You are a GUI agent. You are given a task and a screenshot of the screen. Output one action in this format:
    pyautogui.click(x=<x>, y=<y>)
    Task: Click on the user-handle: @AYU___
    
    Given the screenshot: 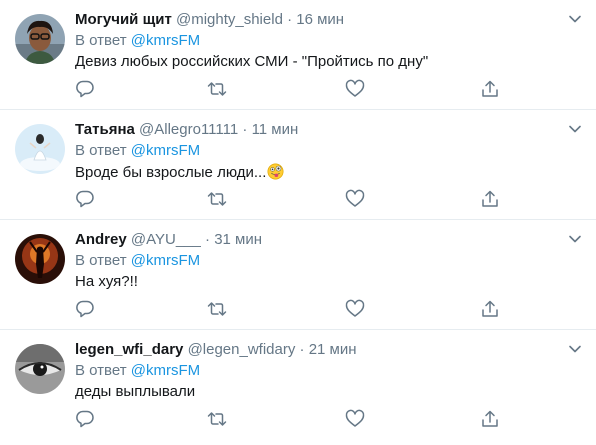 What is the action you would take?
    pyautogui.click(x=166, y=239)
    